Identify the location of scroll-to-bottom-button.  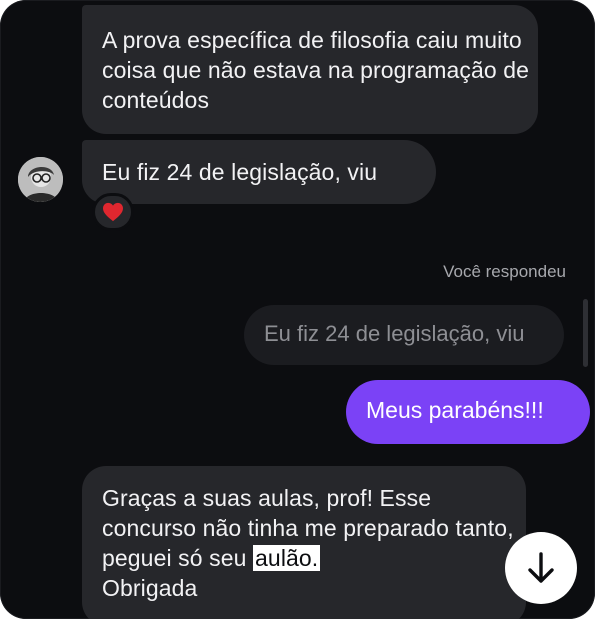
(541, 568).